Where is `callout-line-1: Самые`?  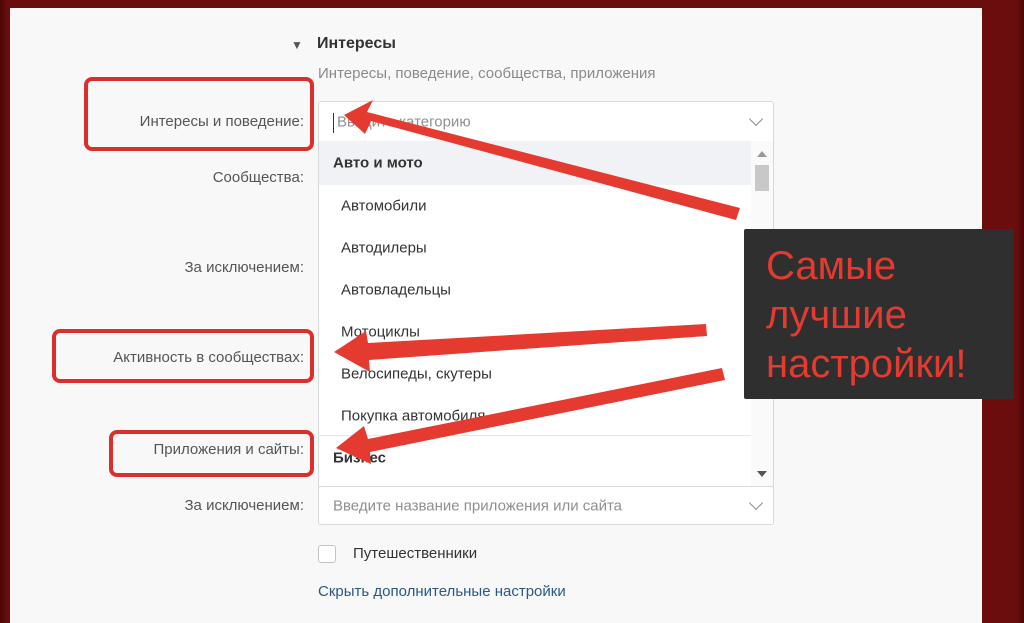
callout-line-1: Самые is located at coordinates (831, 266).